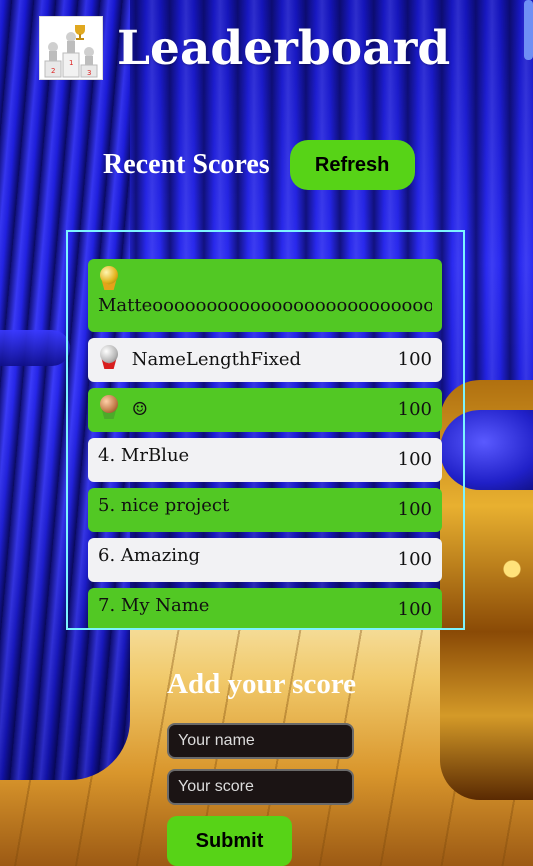  I want to click on leaderboard-row-6: 6. Amazing 100, so click(265, 560).